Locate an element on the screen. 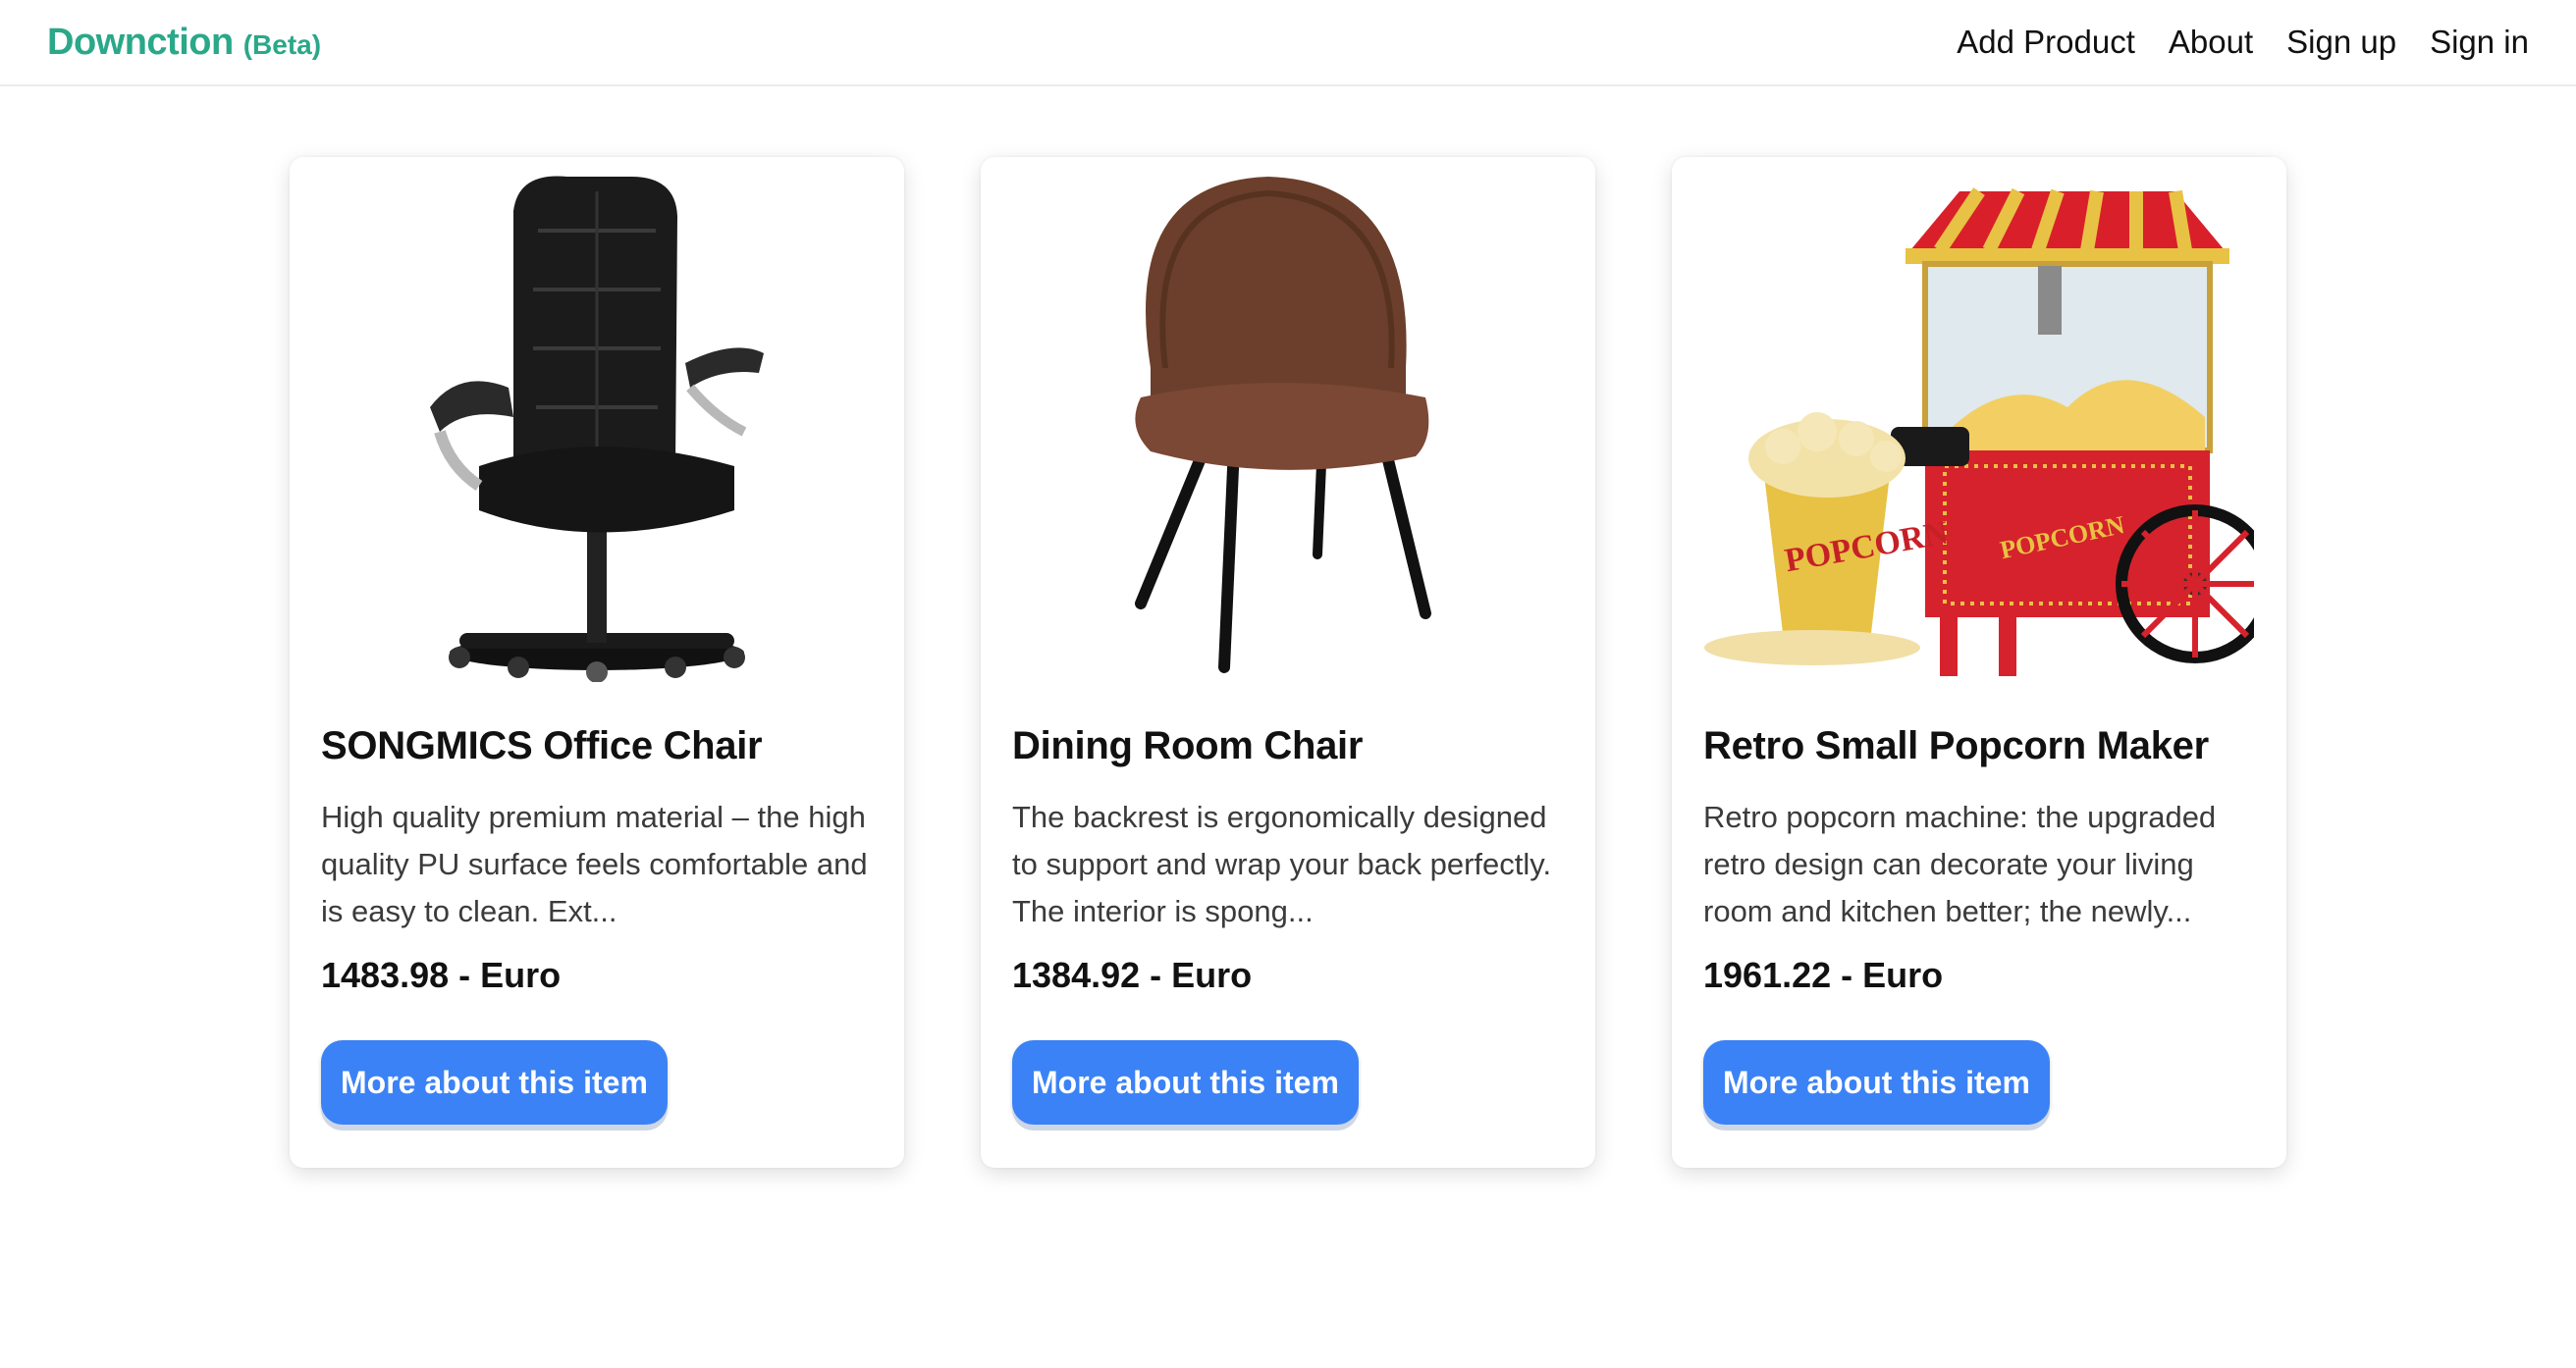 The image size is (2576, 1368). office-chair-icon is located at coordinates (597, 429).